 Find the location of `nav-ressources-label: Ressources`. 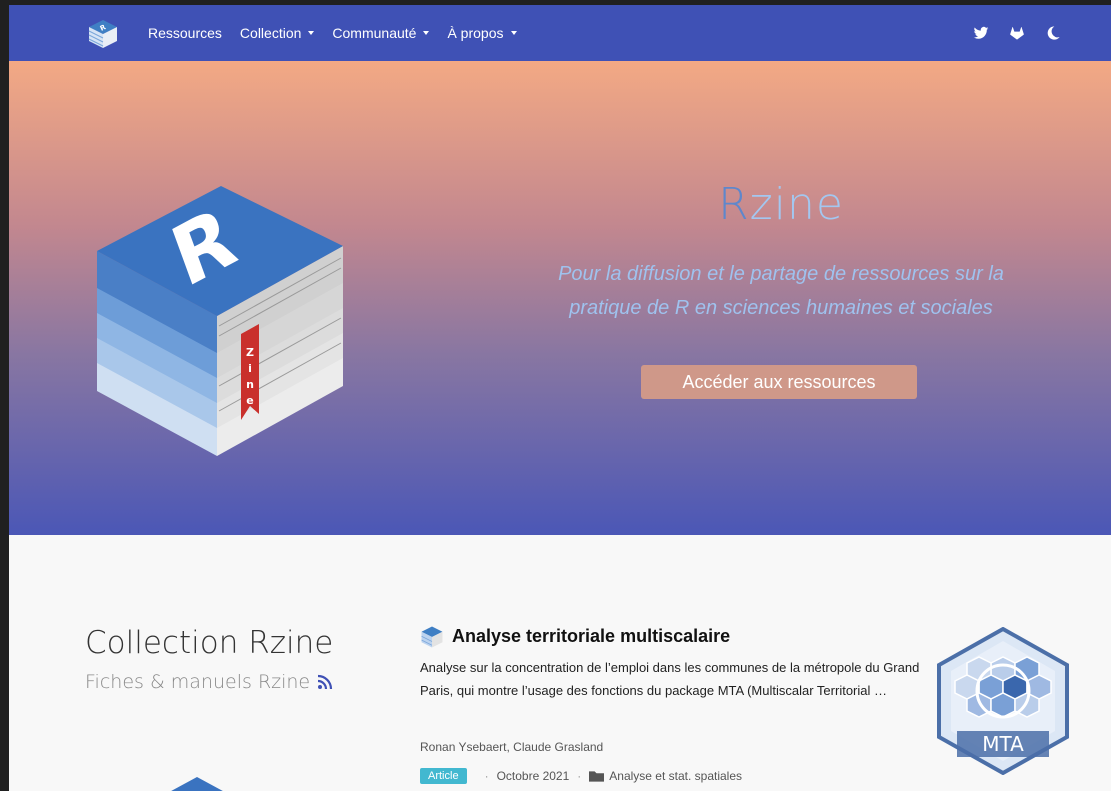

nav-ressources-label: Ressources is located at coordinates (185, 33).